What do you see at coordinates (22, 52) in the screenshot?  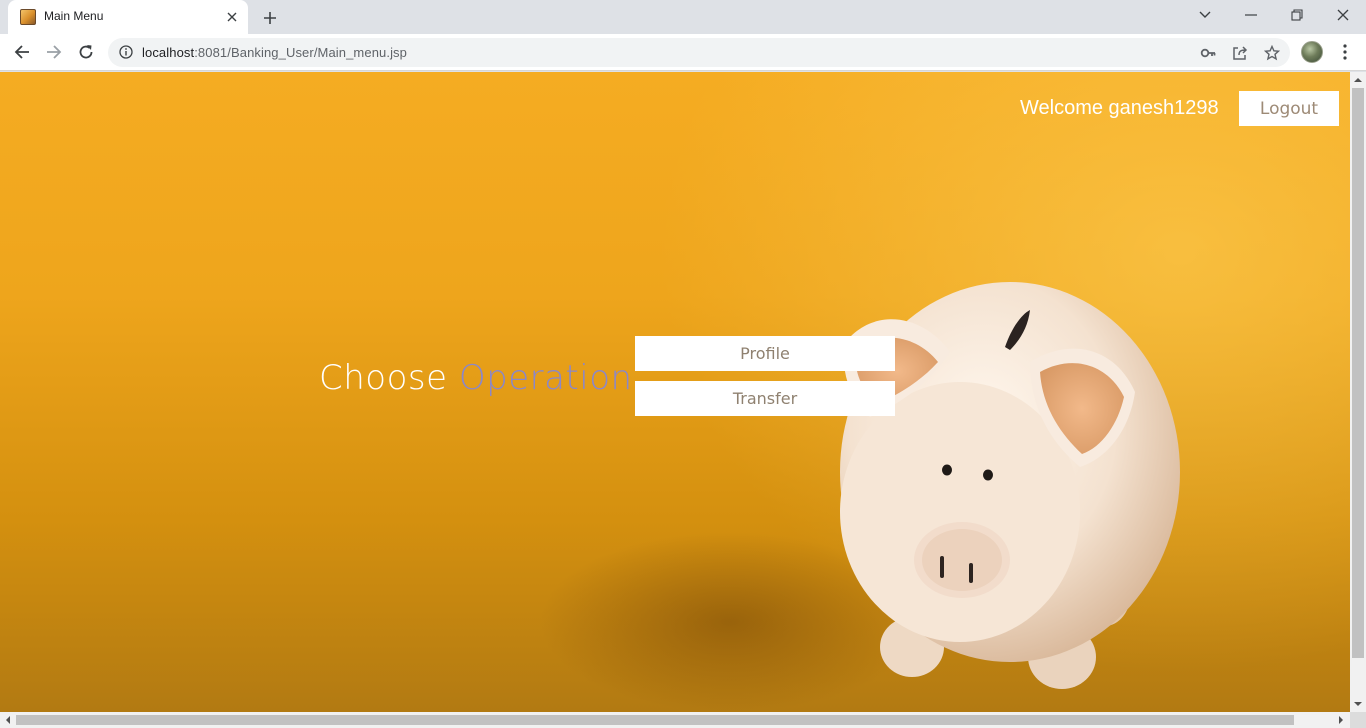 I see `back-arrow-icon` at bounding box center [22, 52].